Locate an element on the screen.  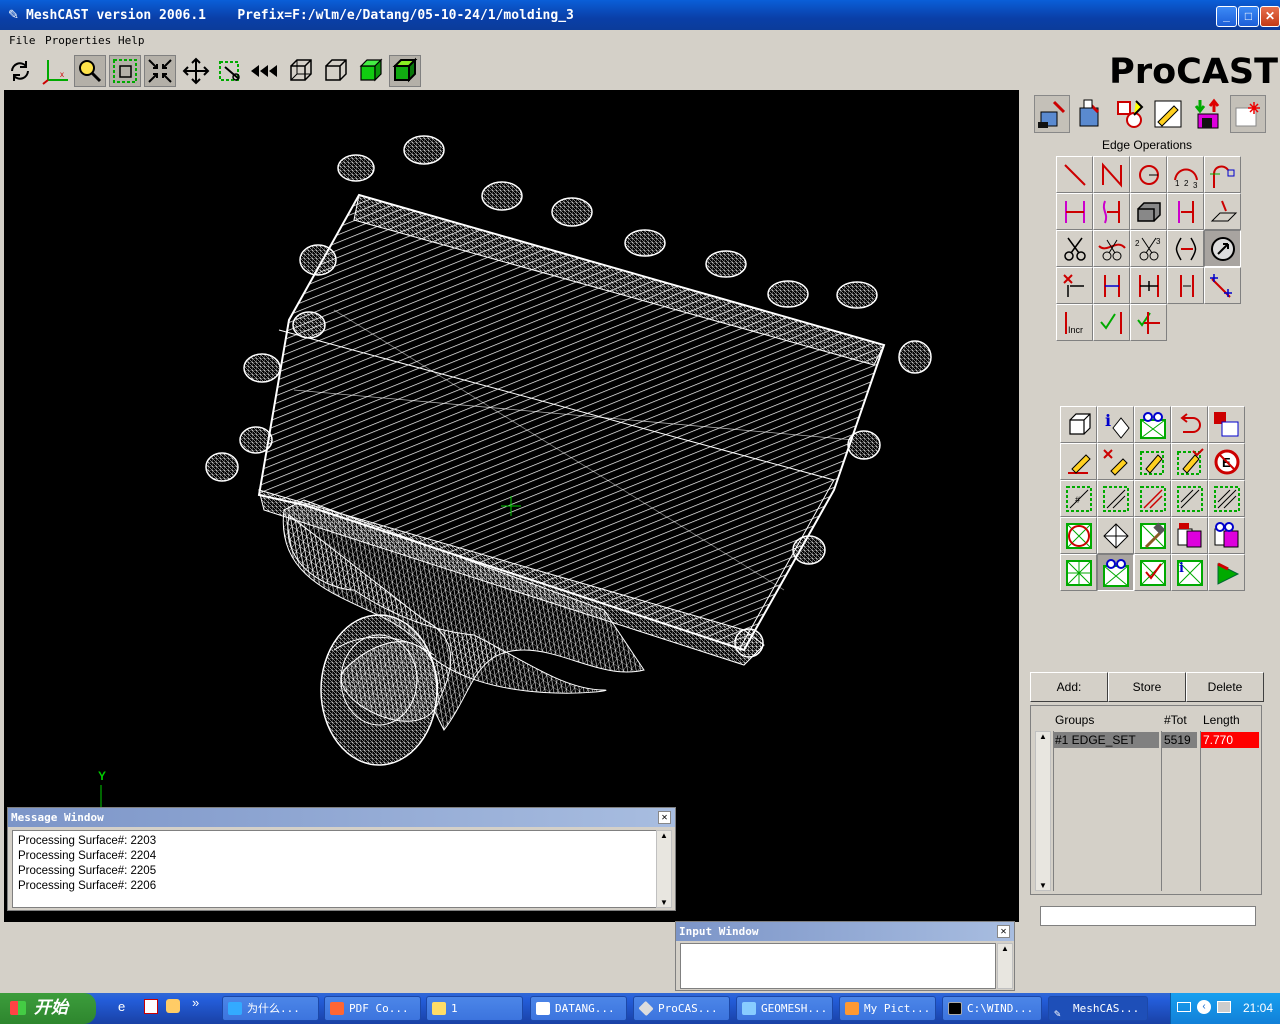
close-button: ✕ is located at coordinates (1270, 16).